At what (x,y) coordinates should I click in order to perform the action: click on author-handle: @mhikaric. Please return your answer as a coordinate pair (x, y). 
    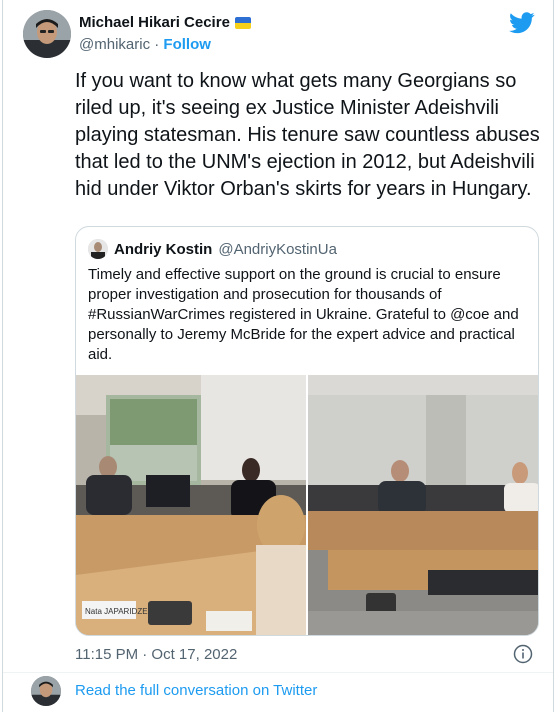
    Looking at the image, I should click on (114, 44).